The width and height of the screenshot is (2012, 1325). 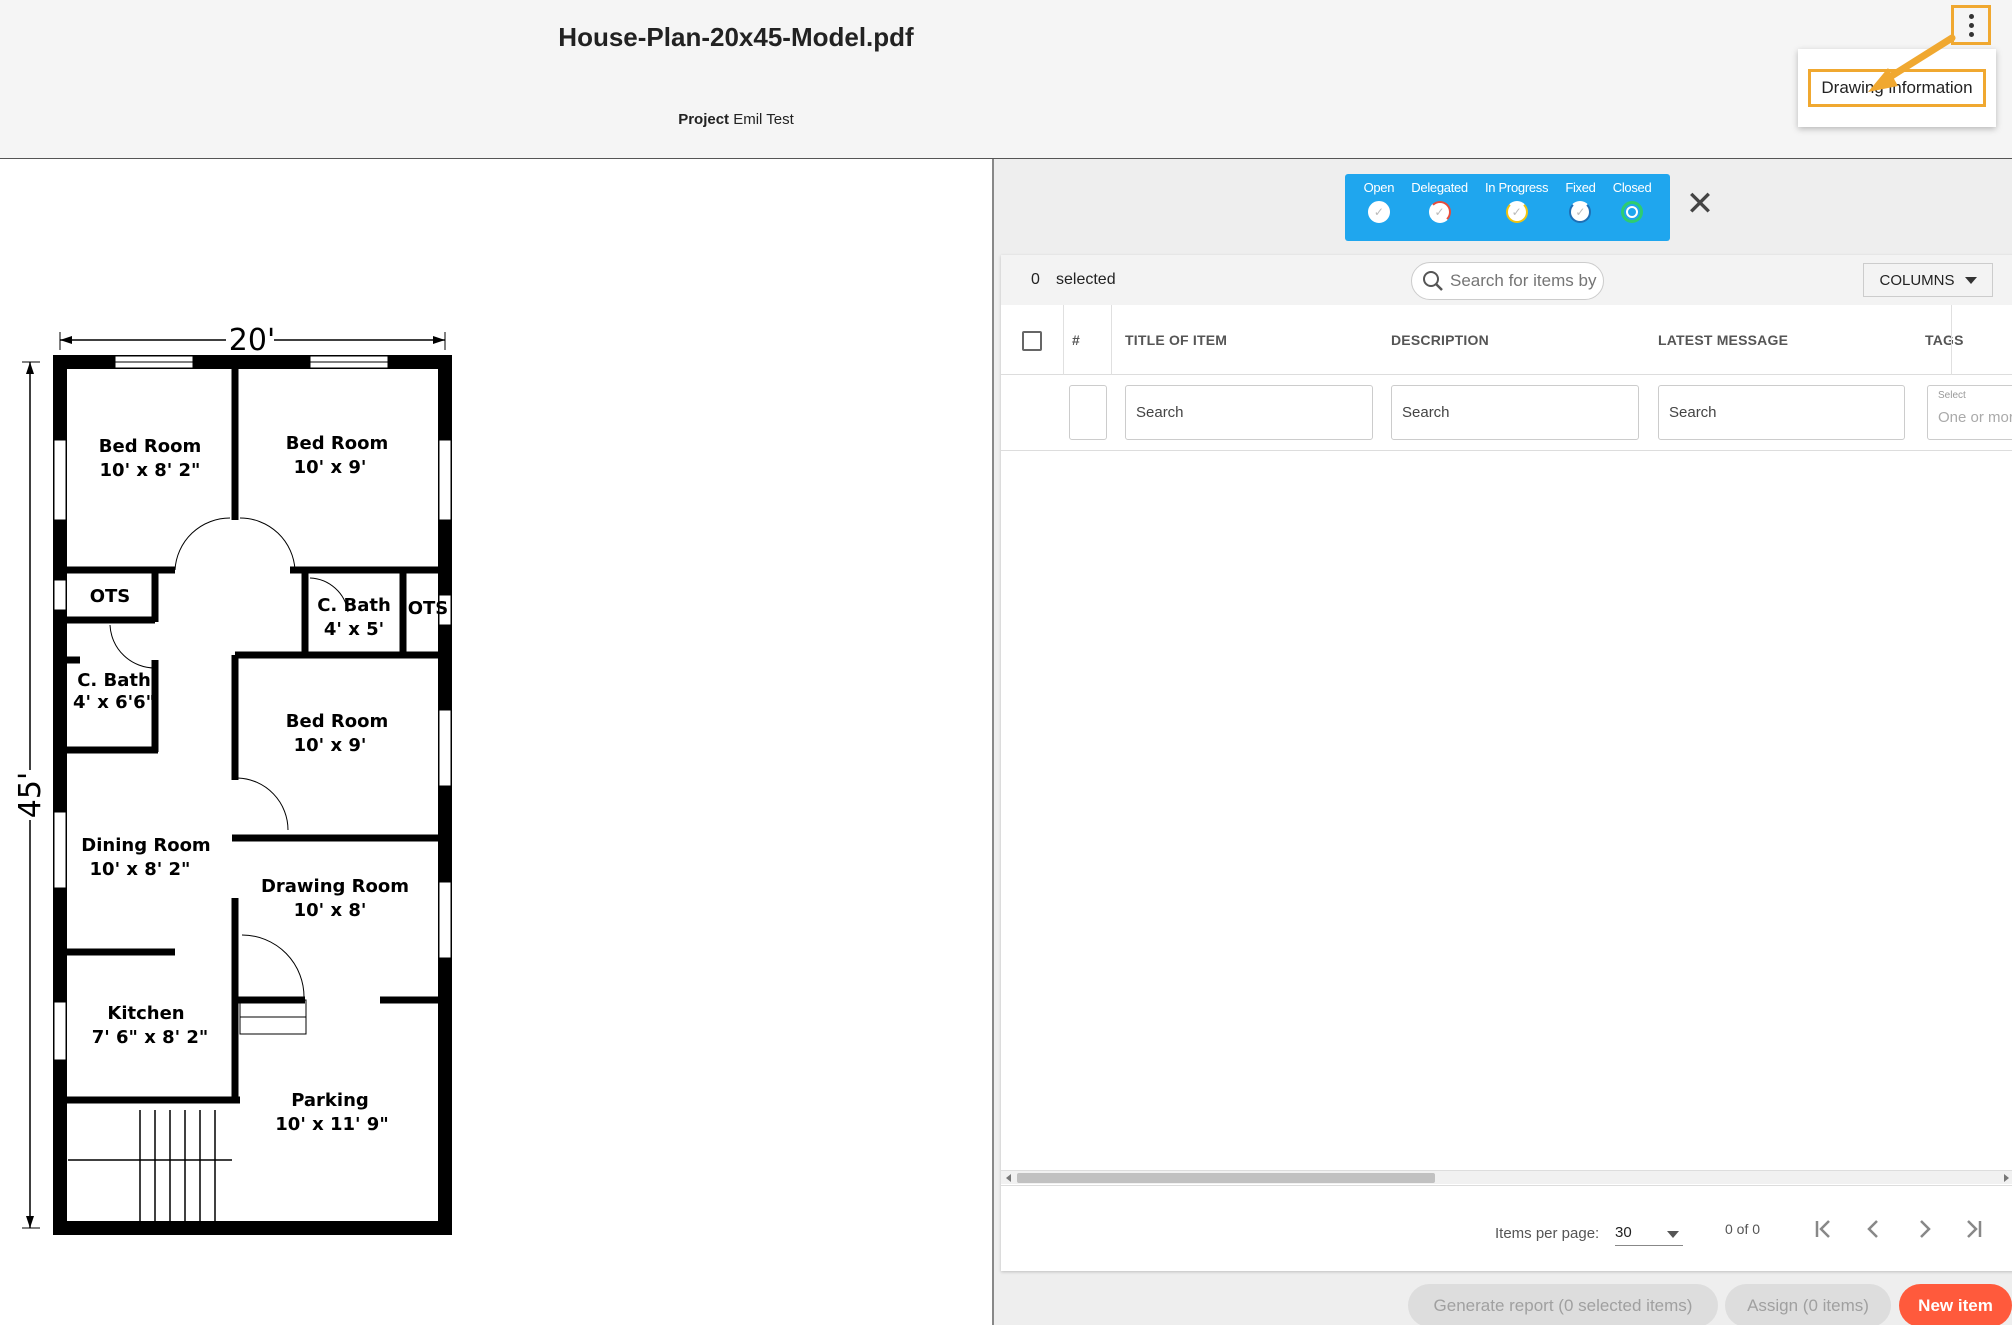 I want to click on room-size: 4' x 6'6", so click(x=114, y=702).